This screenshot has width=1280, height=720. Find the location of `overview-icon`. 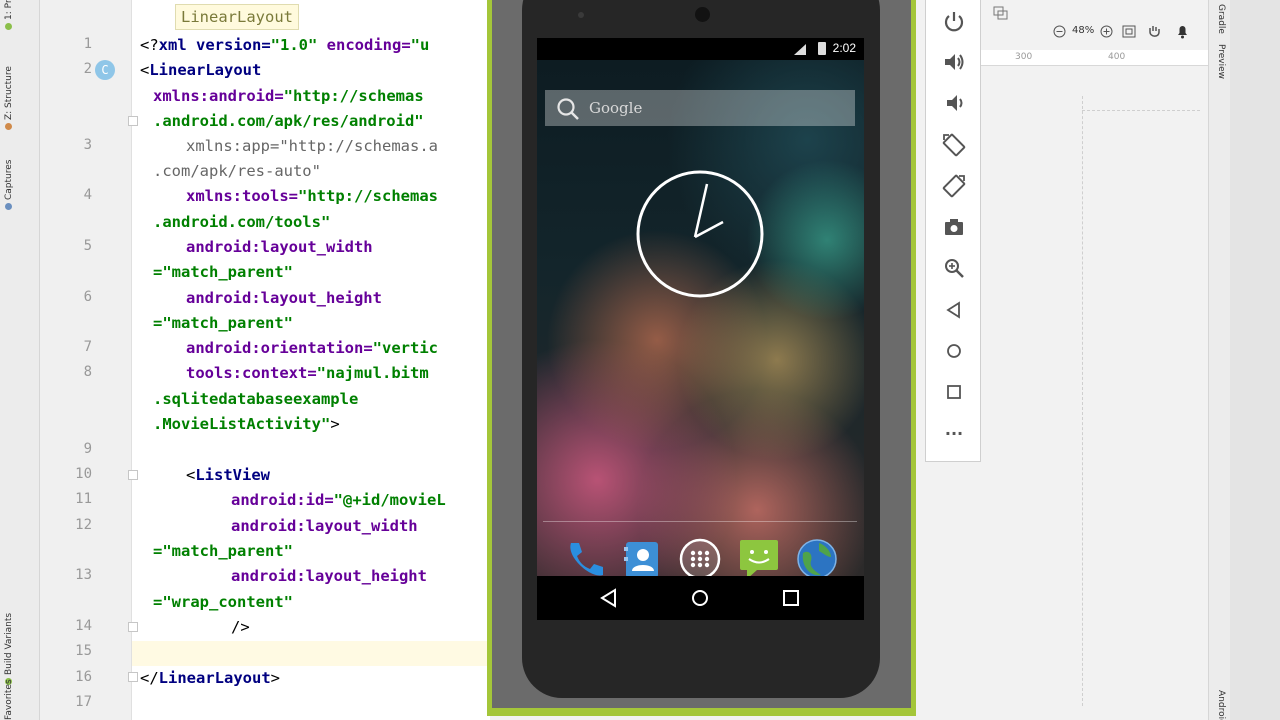

overview-icon is located at coordinates (954, 392).